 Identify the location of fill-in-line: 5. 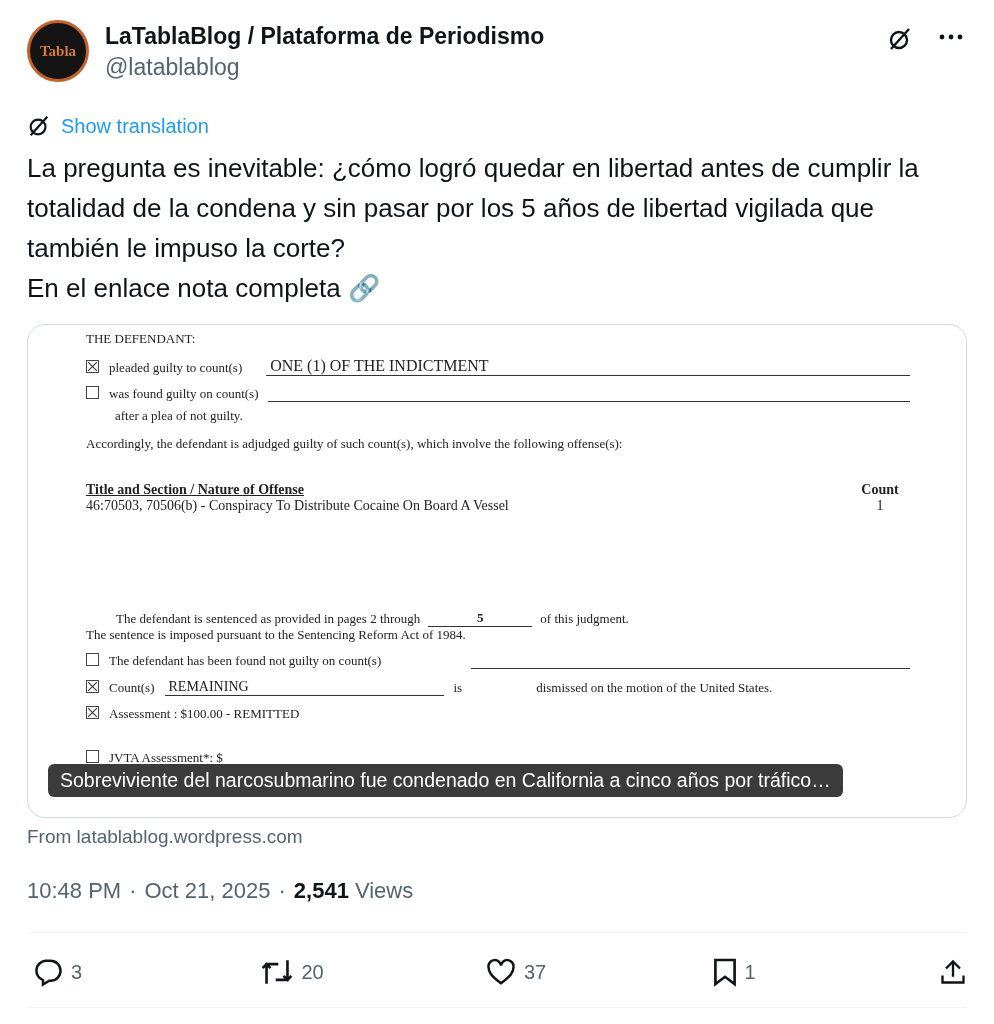
(480, 618).